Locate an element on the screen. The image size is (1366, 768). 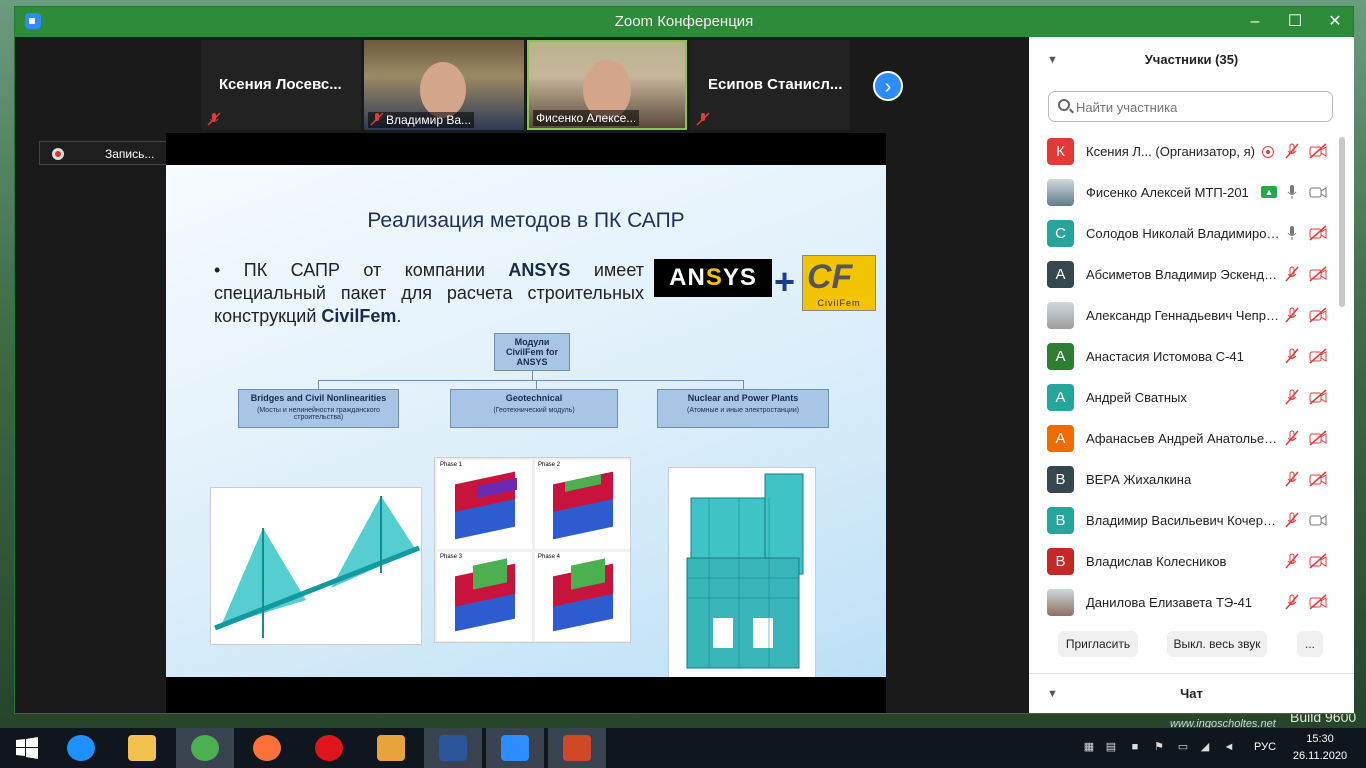
participant-row: А Андрей Сватных is located at coordinates (1183, 397).